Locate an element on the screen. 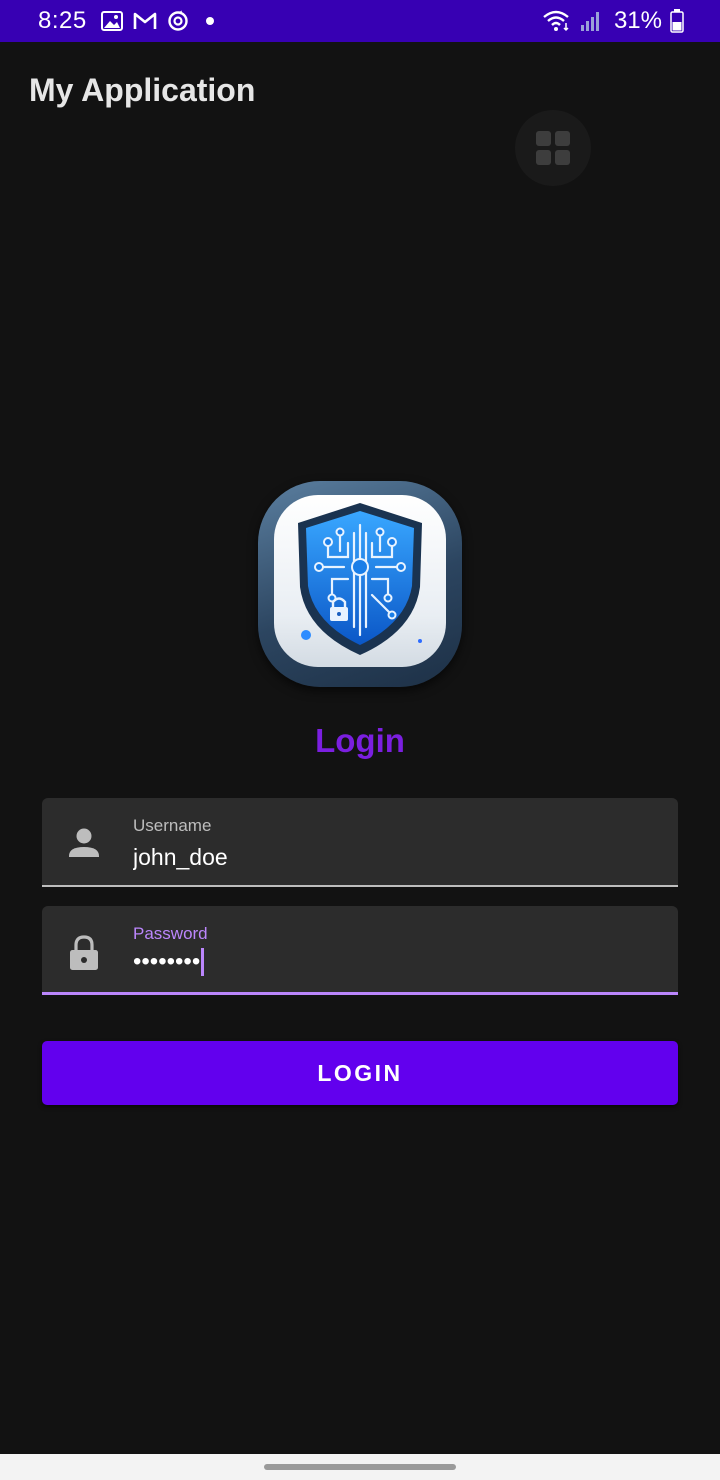 The image size is (720, 1480). grid-icon is located at coordinates (553, 148).